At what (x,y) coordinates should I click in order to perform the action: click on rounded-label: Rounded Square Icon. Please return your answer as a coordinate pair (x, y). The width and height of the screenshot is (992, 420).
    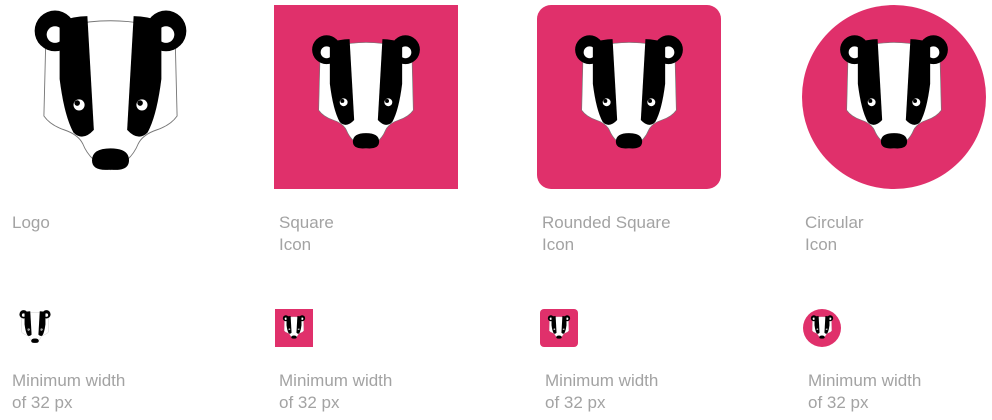
    Looking at the image, I should click on (606, 234).